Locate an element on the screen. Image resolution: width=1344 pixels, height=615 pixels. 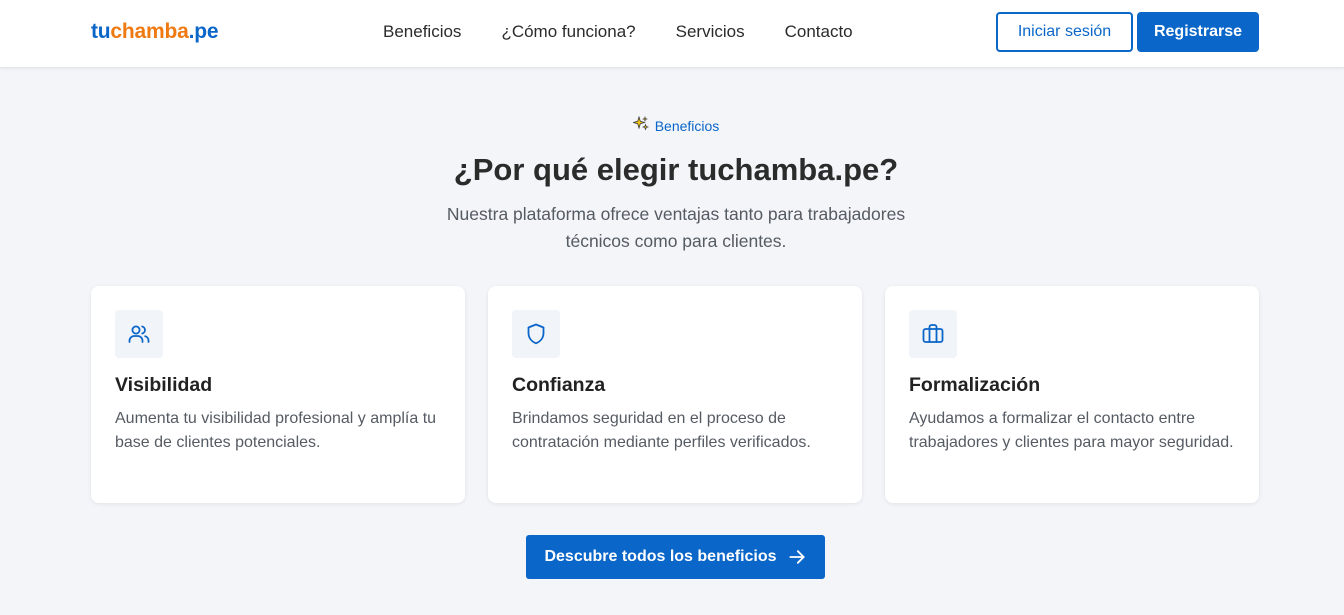
login-button: Iniciar sesión is located at coordinates (1064, 32).